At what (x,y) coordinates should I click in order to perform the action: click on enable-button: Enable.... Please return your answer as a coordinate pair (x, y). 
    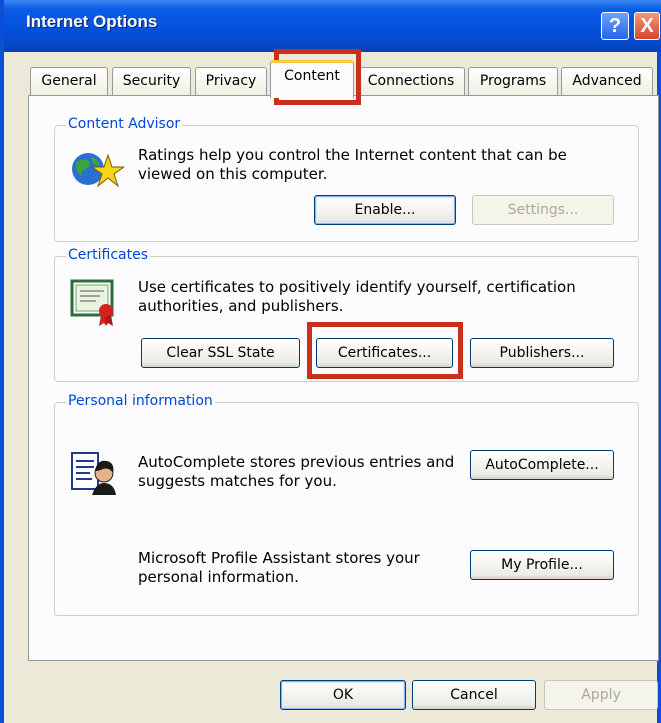
    Looking at the image, I should click on (385, 210).